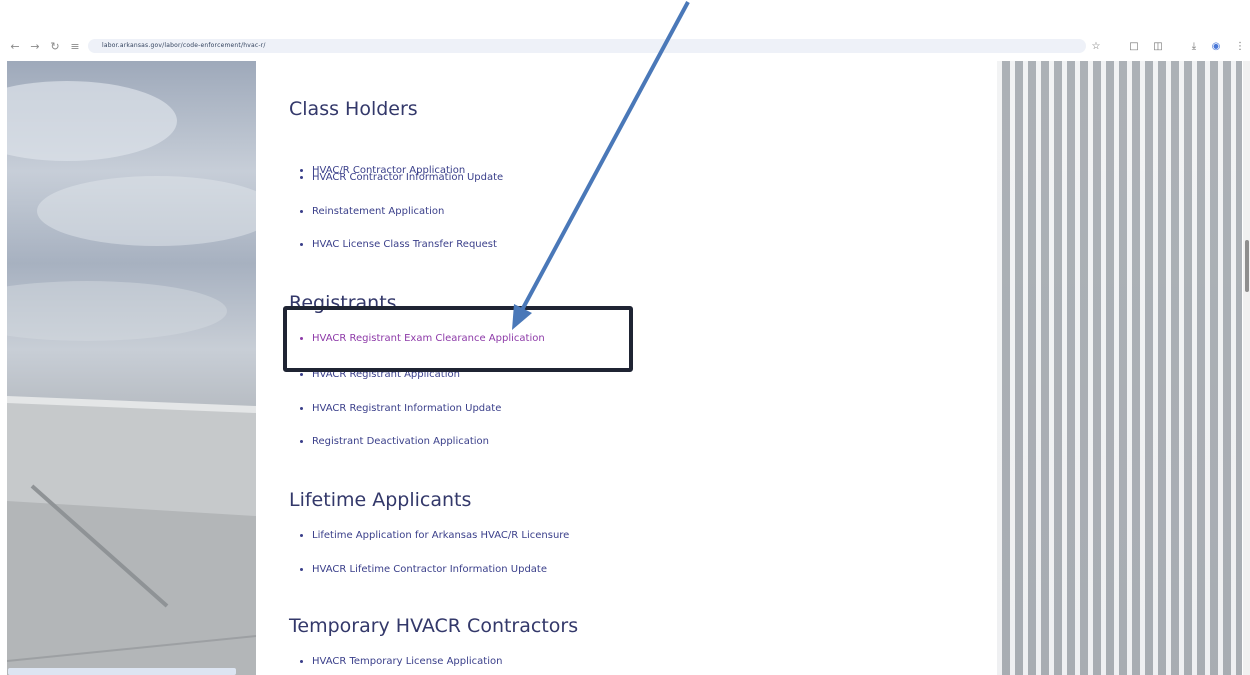  Describe the element at coordinates (15, 46) in the screenshot. I see `back-icon: ←` at that location.